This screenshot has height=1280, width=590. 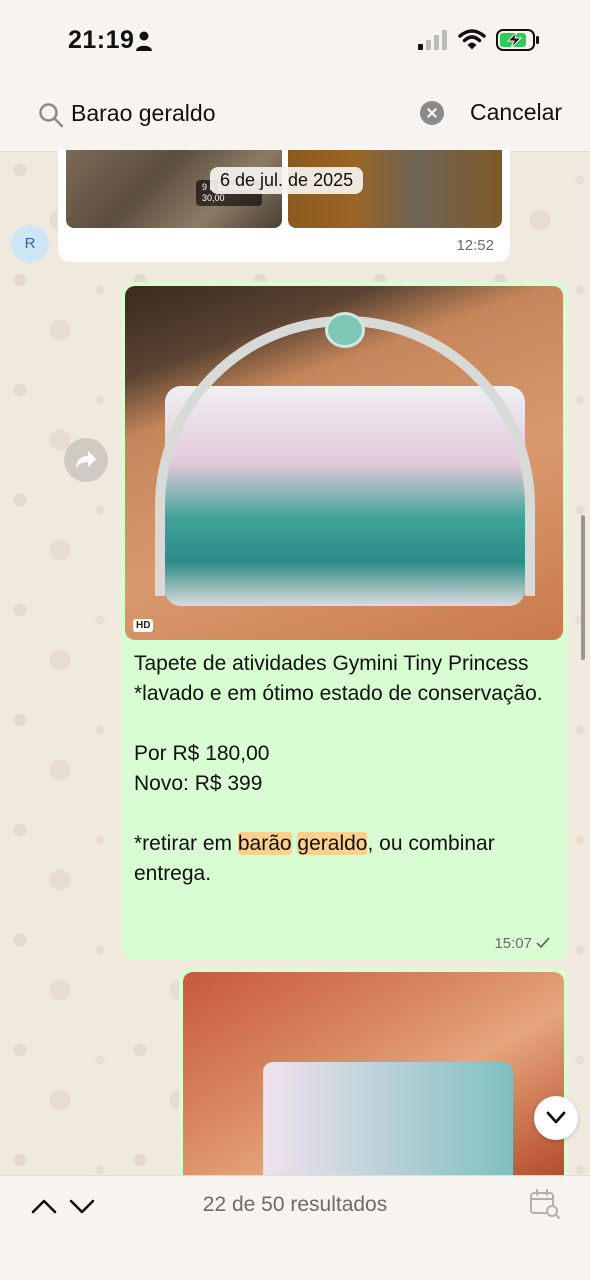 I want to click on scroll-to-bottom-button, so click(x=556, y=1118).